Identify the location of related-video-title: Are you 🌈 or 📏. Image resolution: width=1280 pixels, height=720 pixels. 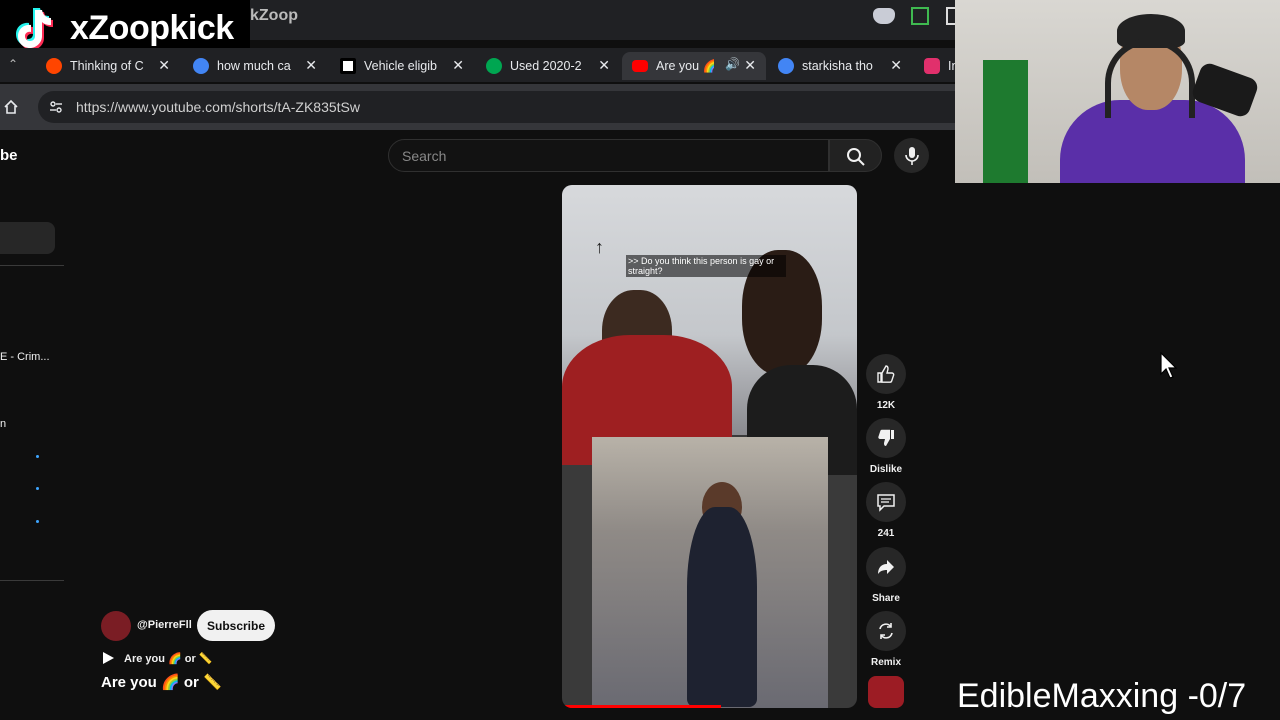
(168, 658).